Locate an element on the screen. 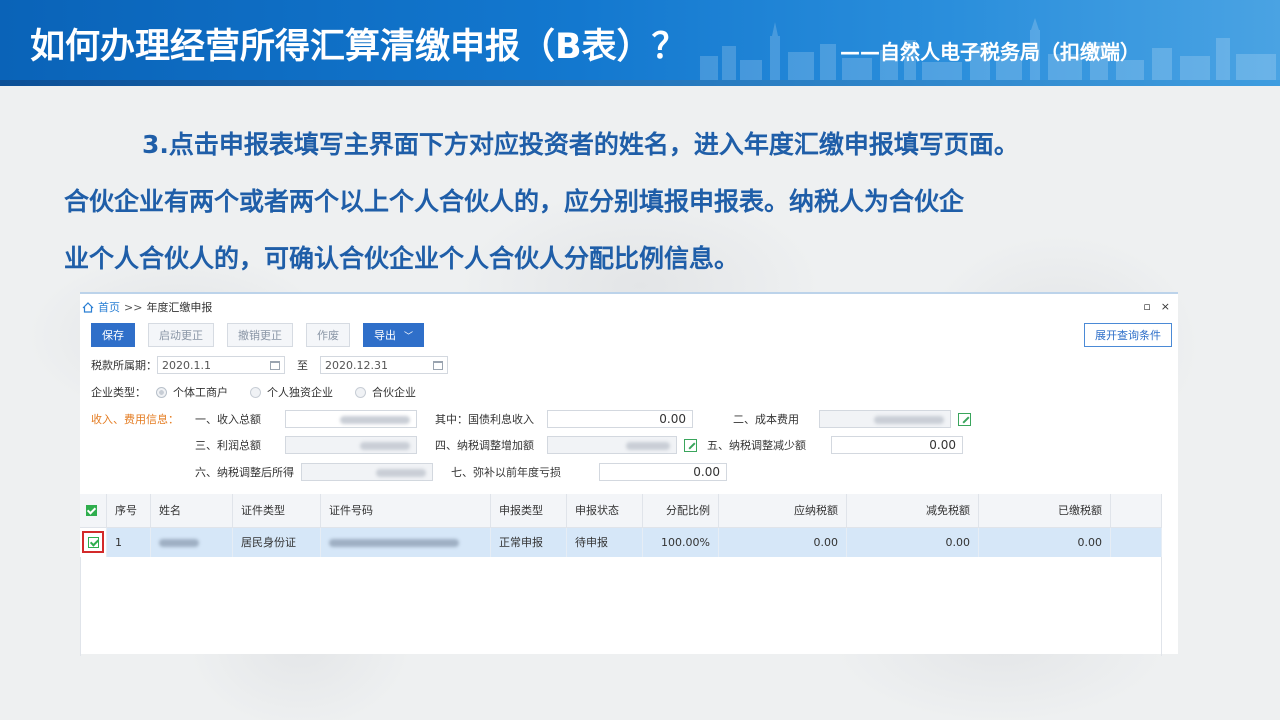 The height and width of the screenshot is (720, 1280). column-header: 证件类型 is located at coordinates (276, 511).